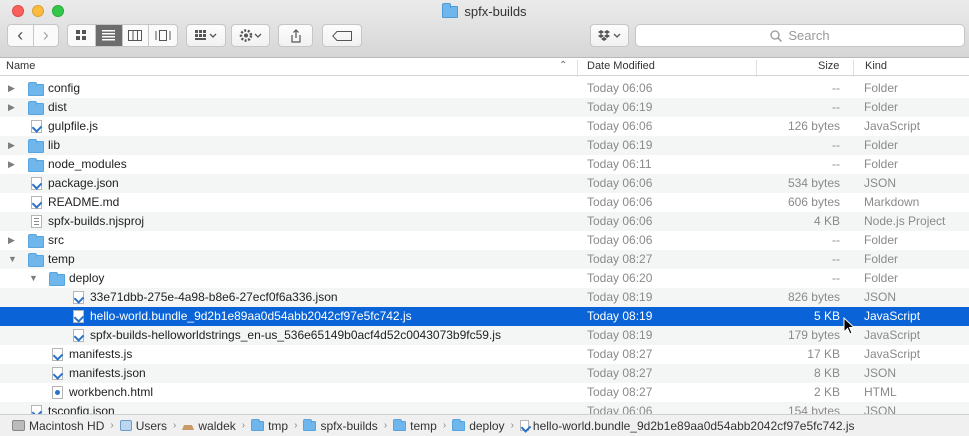  Describe the element at coordinates (826, 373) in the screenshot. I see `file-size: 8 KB` at that location.